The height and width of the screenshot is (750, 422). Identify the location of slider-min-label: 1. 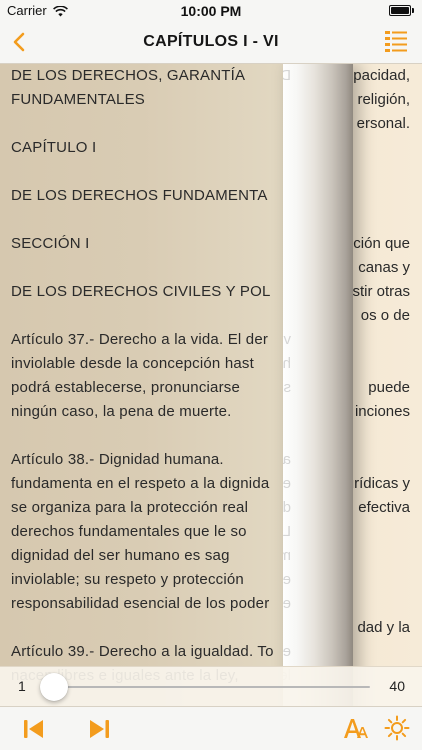
(22, 686).